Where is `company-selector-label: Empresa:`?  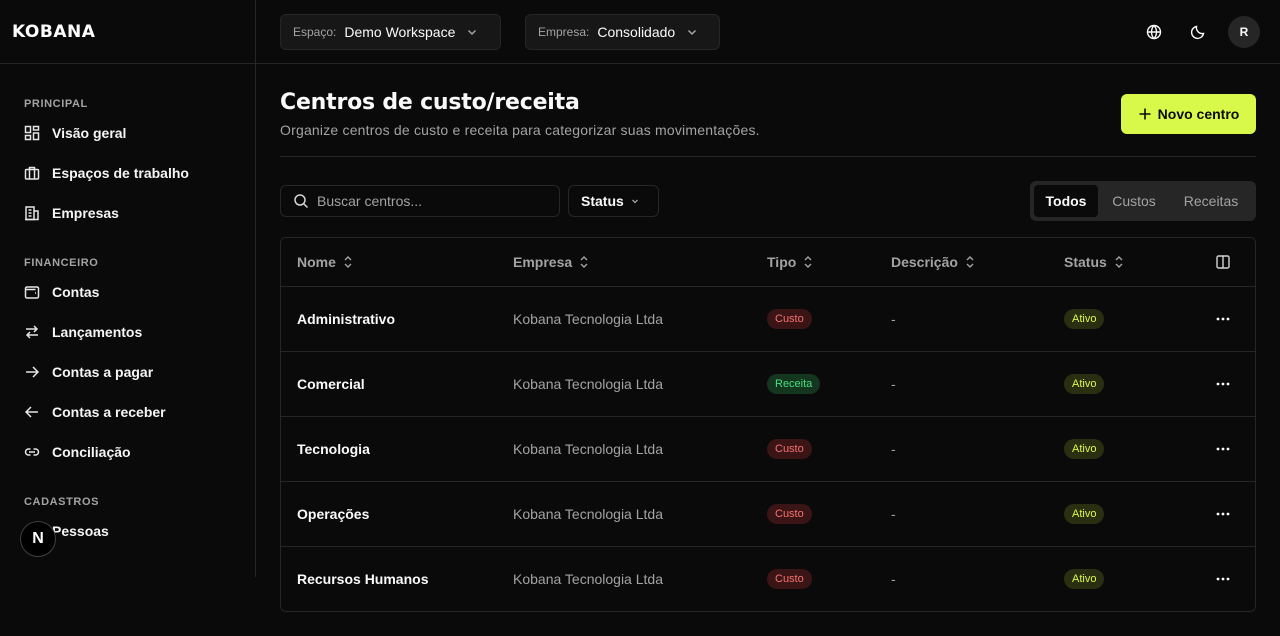
company-selector-label: Empresa: is located at coordinates (564, 32).